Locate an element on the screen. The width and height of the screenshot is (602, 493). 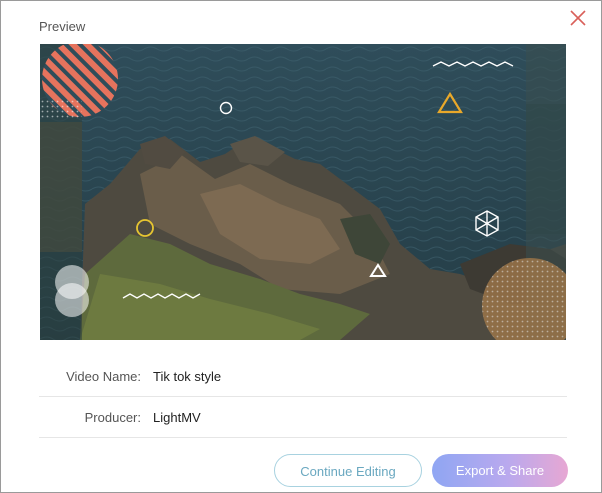
dialog-title: Preview is located at coordinates (62, 26).